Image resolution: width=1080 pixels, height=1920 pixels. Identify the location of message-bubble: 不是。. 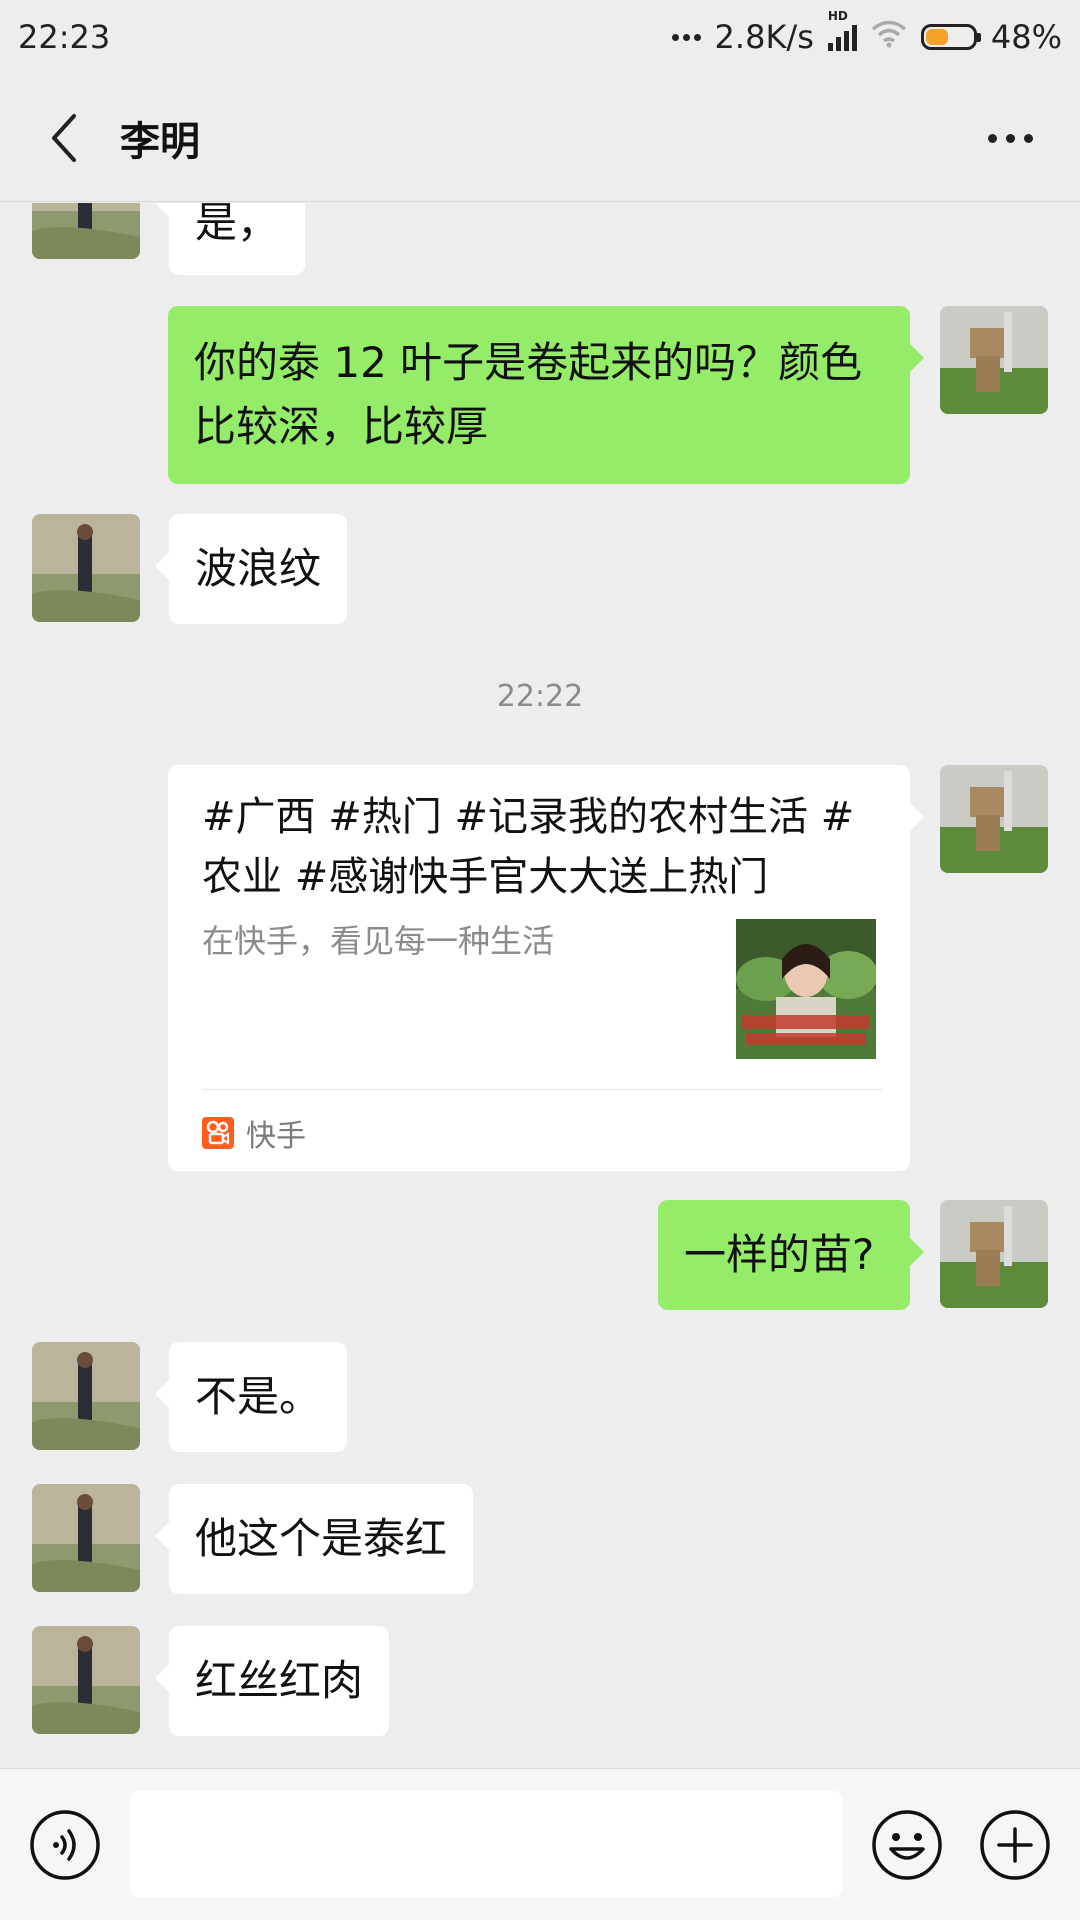
(251, 1397).